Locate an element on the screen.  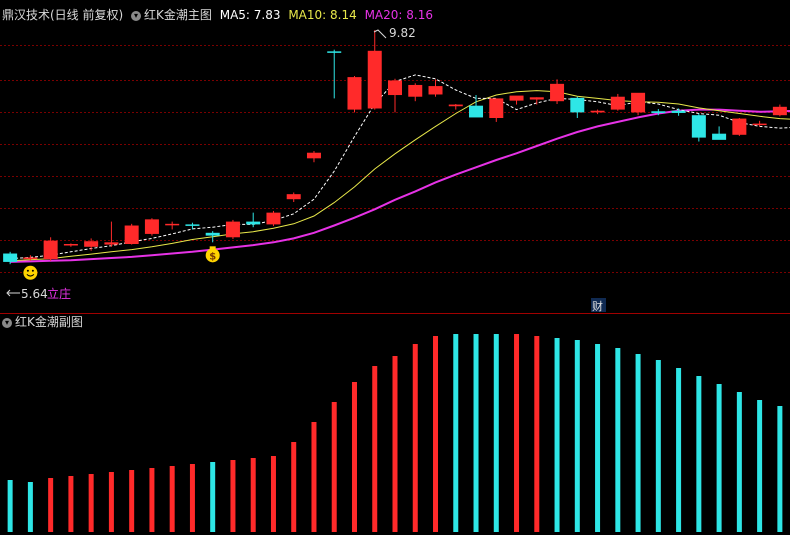
main-indicator-name: 红K金潮主图 is located at coordinates (178, 15).